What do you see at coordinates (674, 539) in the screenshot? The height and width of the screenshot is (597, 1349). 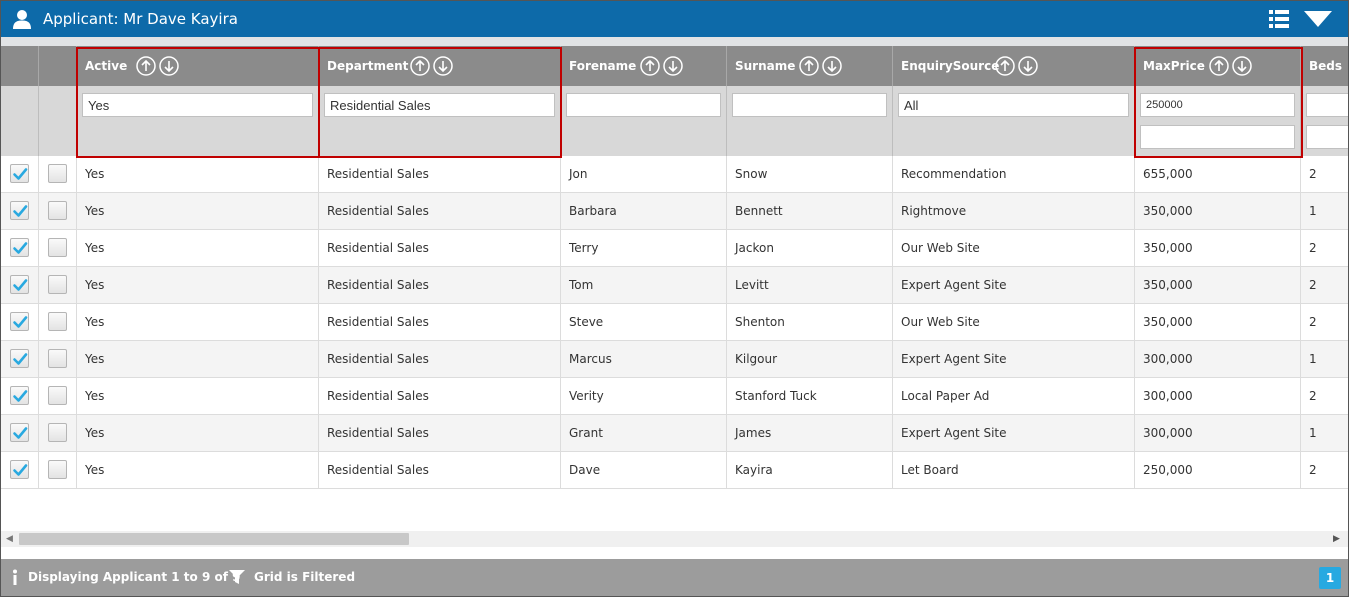 I see `horizontal-scrollbar: ◀ ▶` at bounding box center [674, 539].